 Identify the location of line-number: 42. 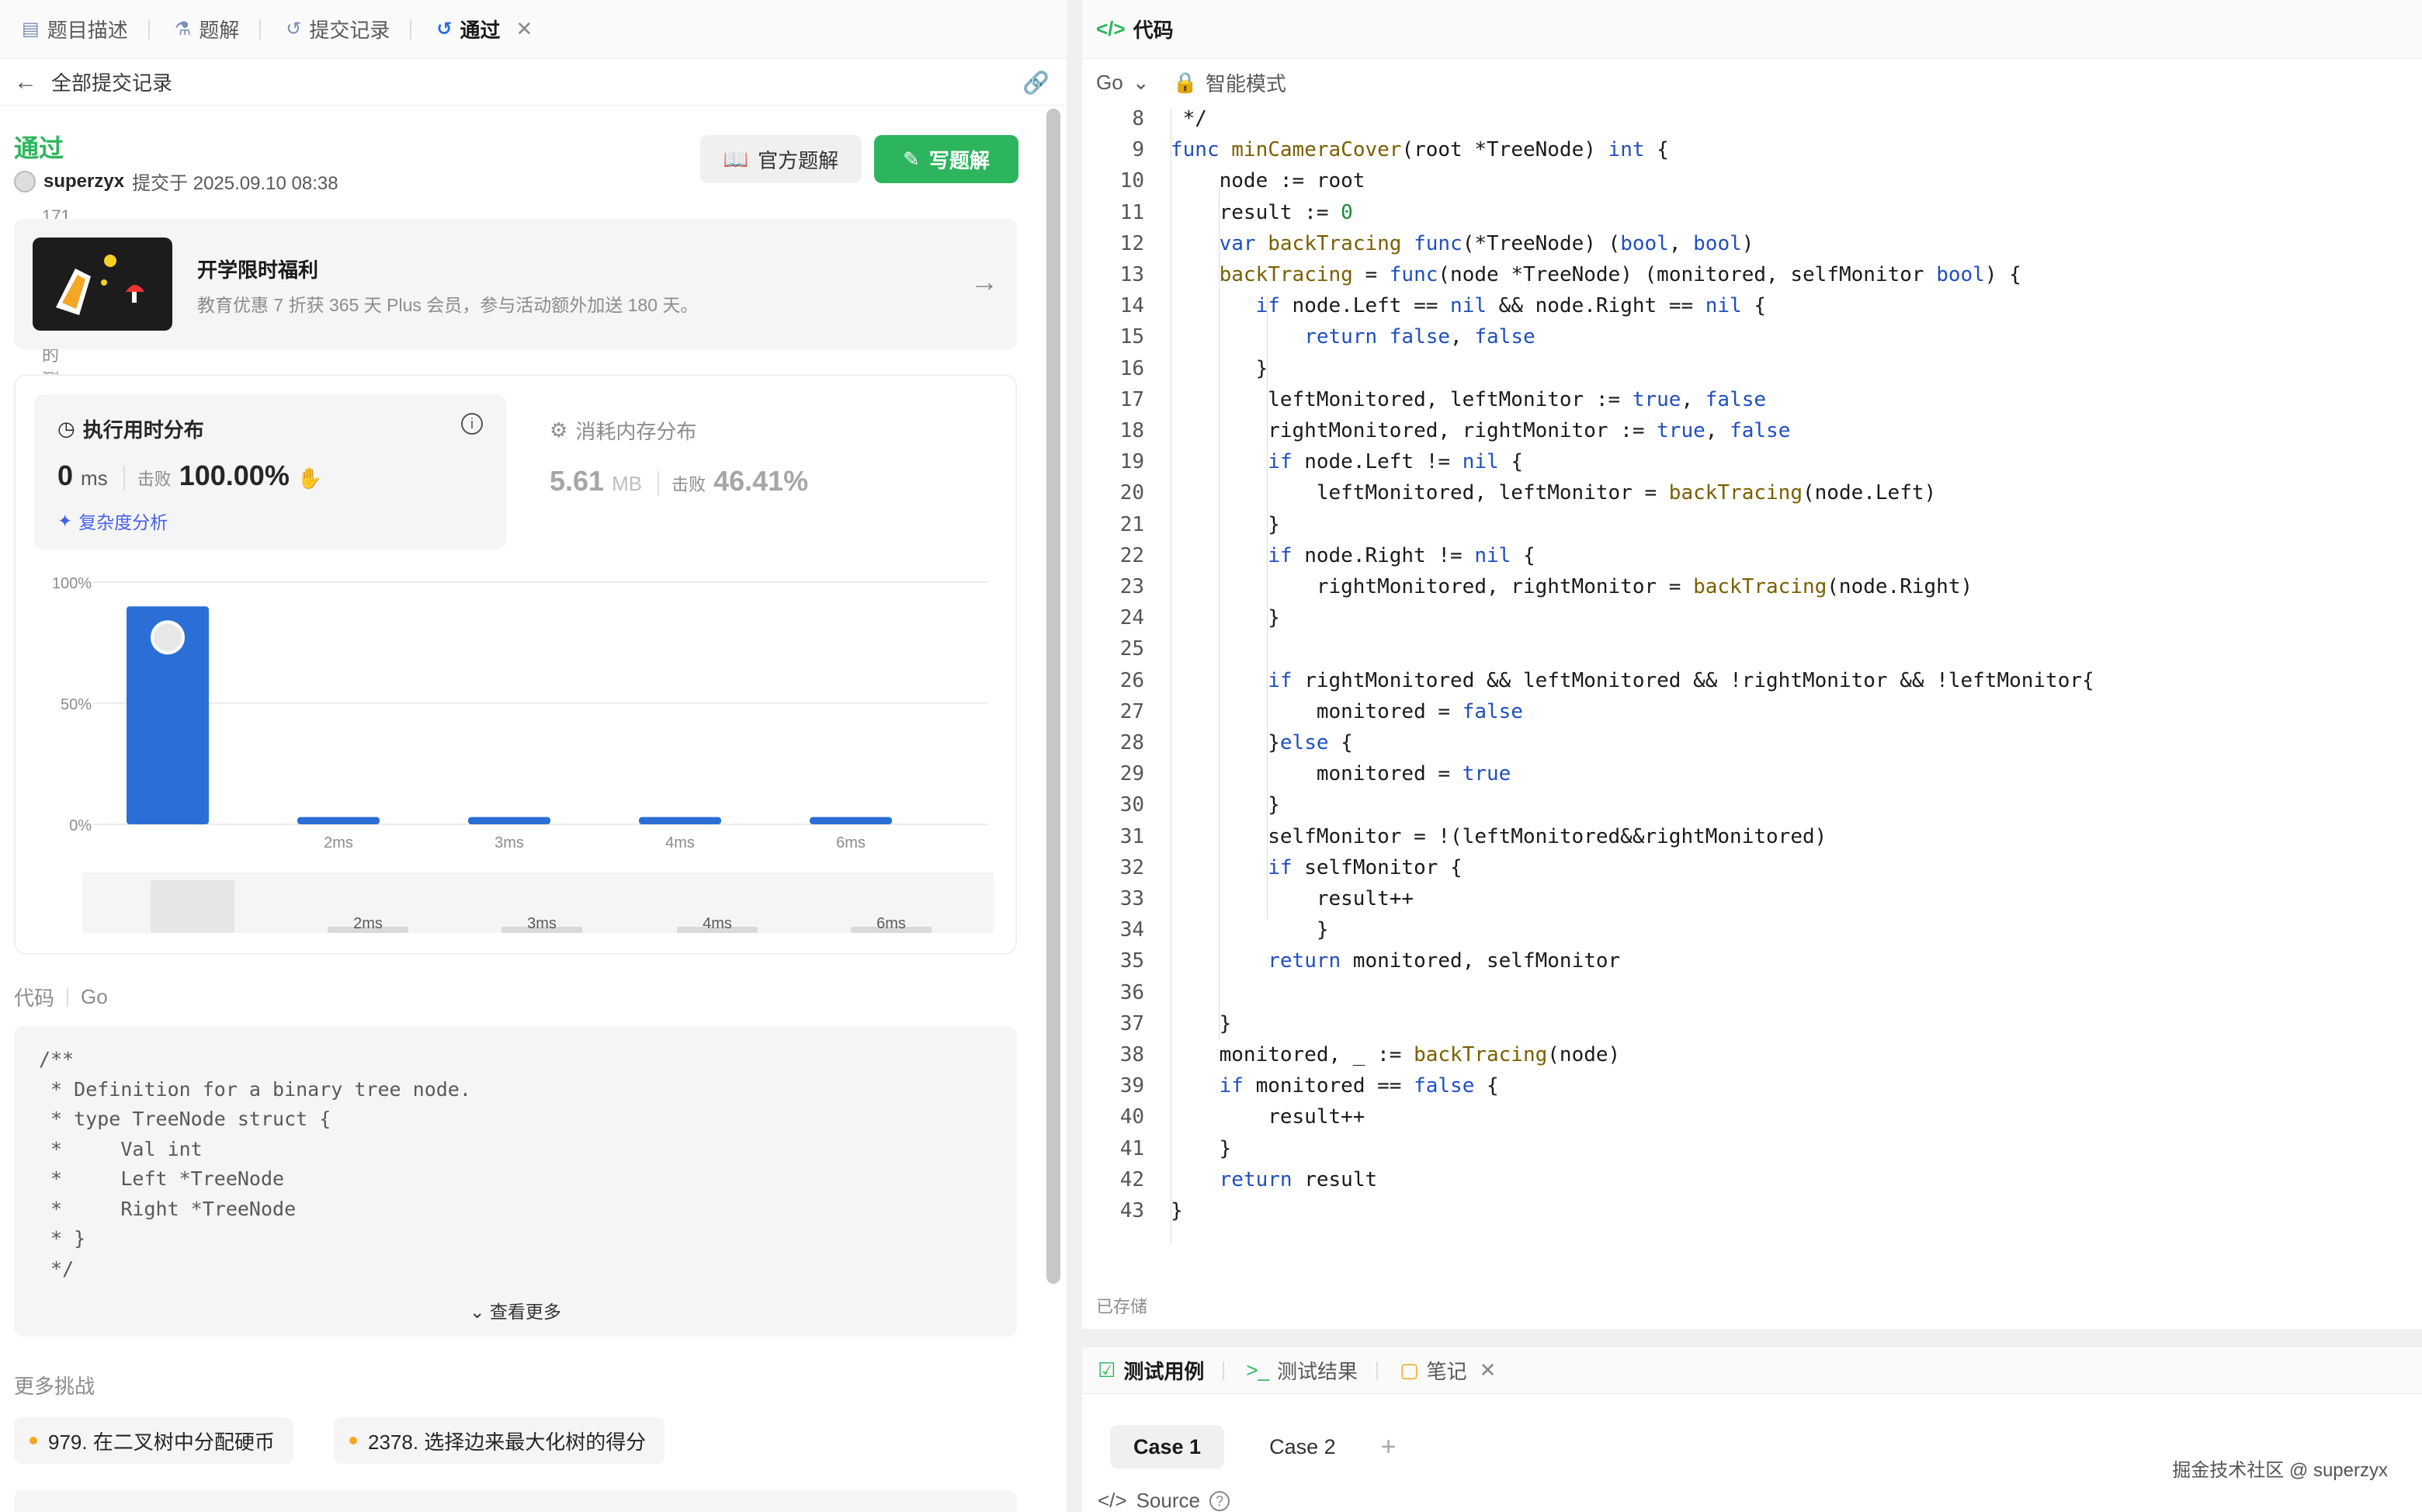
(1132, 1179).